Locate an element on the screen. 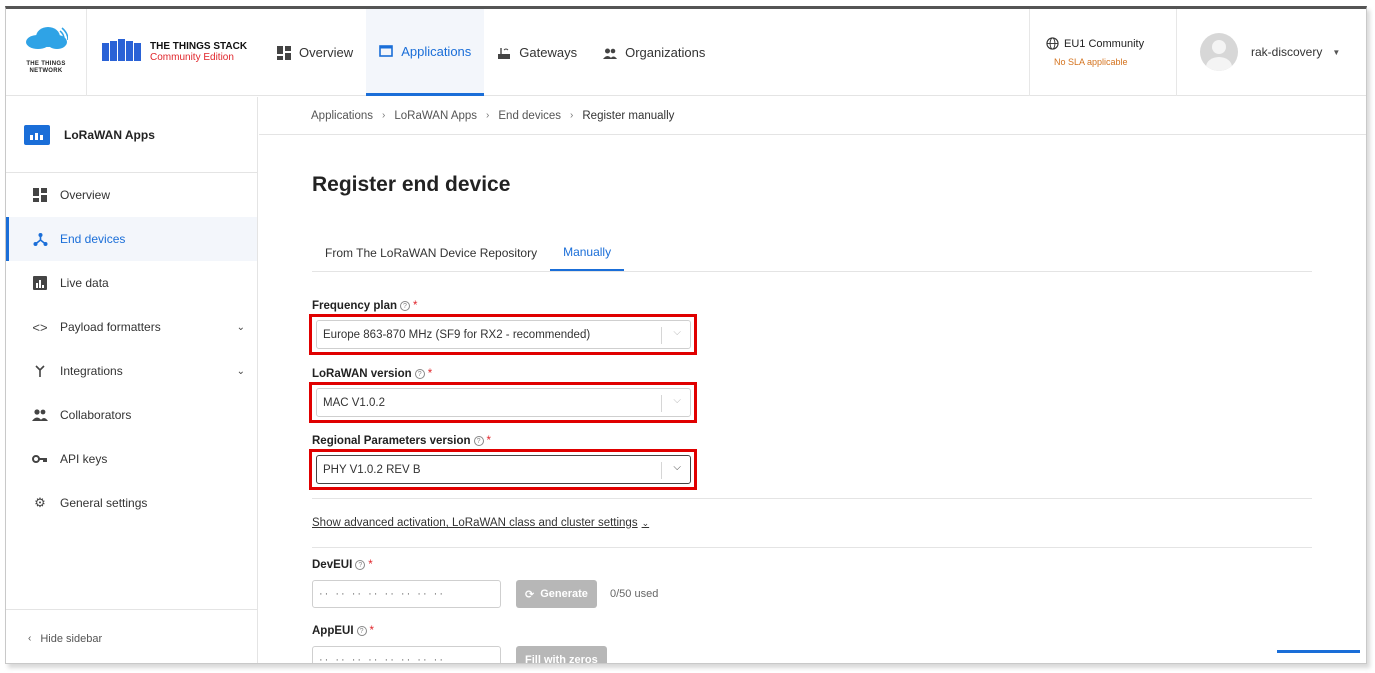  breadcrumb-current: Register manually is located at coordinates (628, 115).